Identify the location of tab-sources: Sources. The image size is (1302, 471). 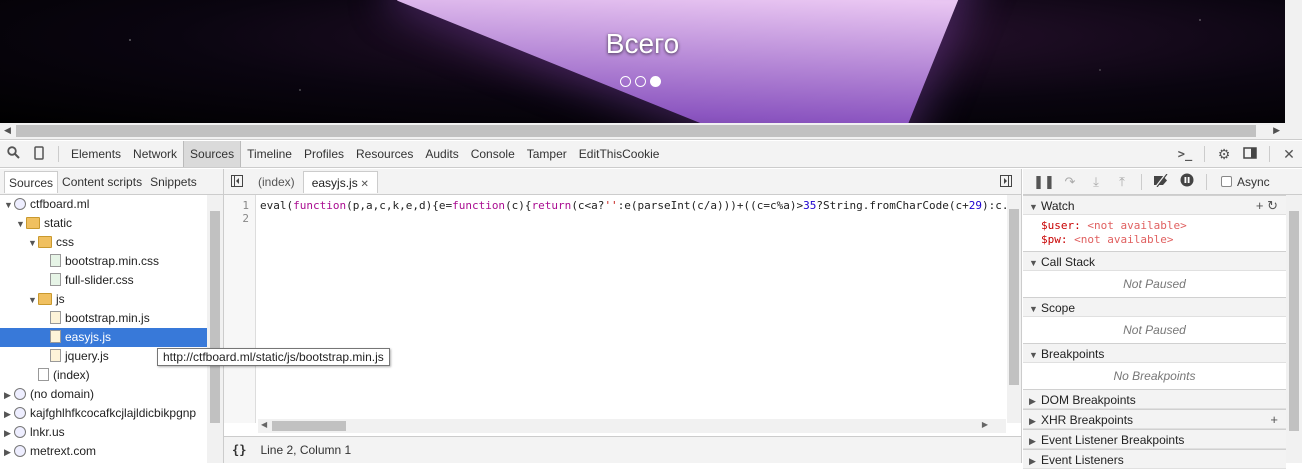
(212, 154).